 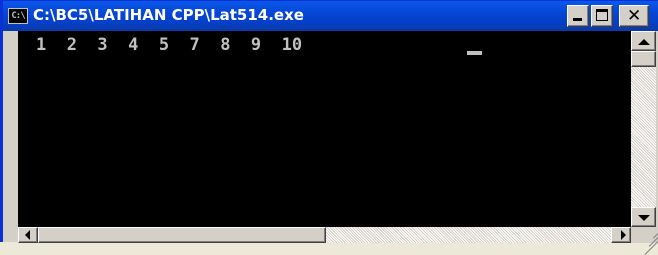 I want to click on arrow-up-icon, so click(x=644, y=42).